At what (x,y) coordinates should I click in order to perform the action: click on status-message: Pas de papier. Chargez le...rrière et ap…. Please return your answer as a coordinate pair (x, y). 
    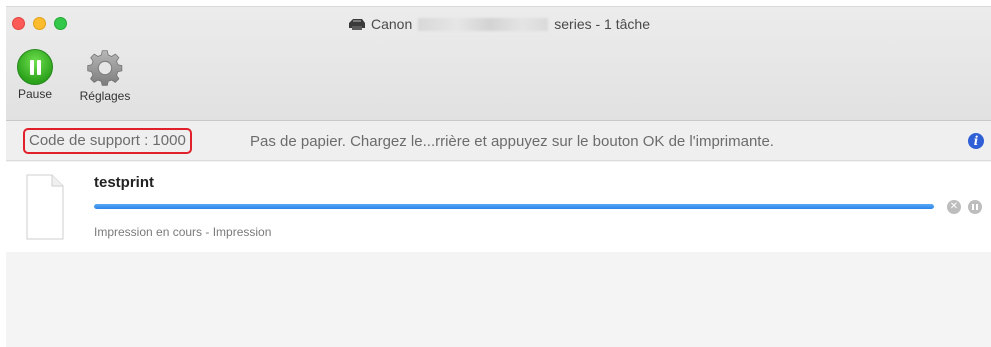
    Looking at the image, I should click on (512, 141).